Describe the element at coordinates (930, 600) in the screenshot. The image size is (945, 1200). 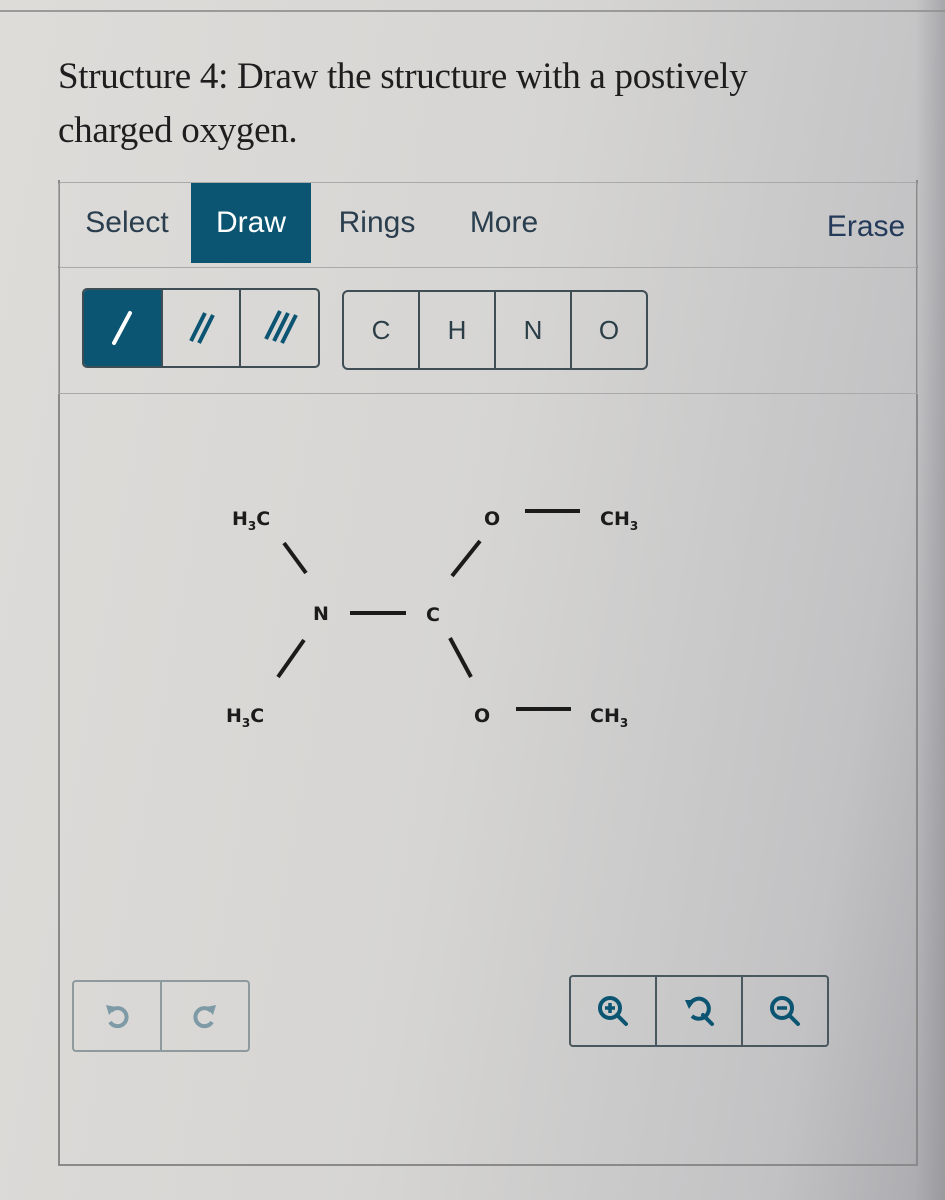
I see `screen-edge-shadow` at that location.